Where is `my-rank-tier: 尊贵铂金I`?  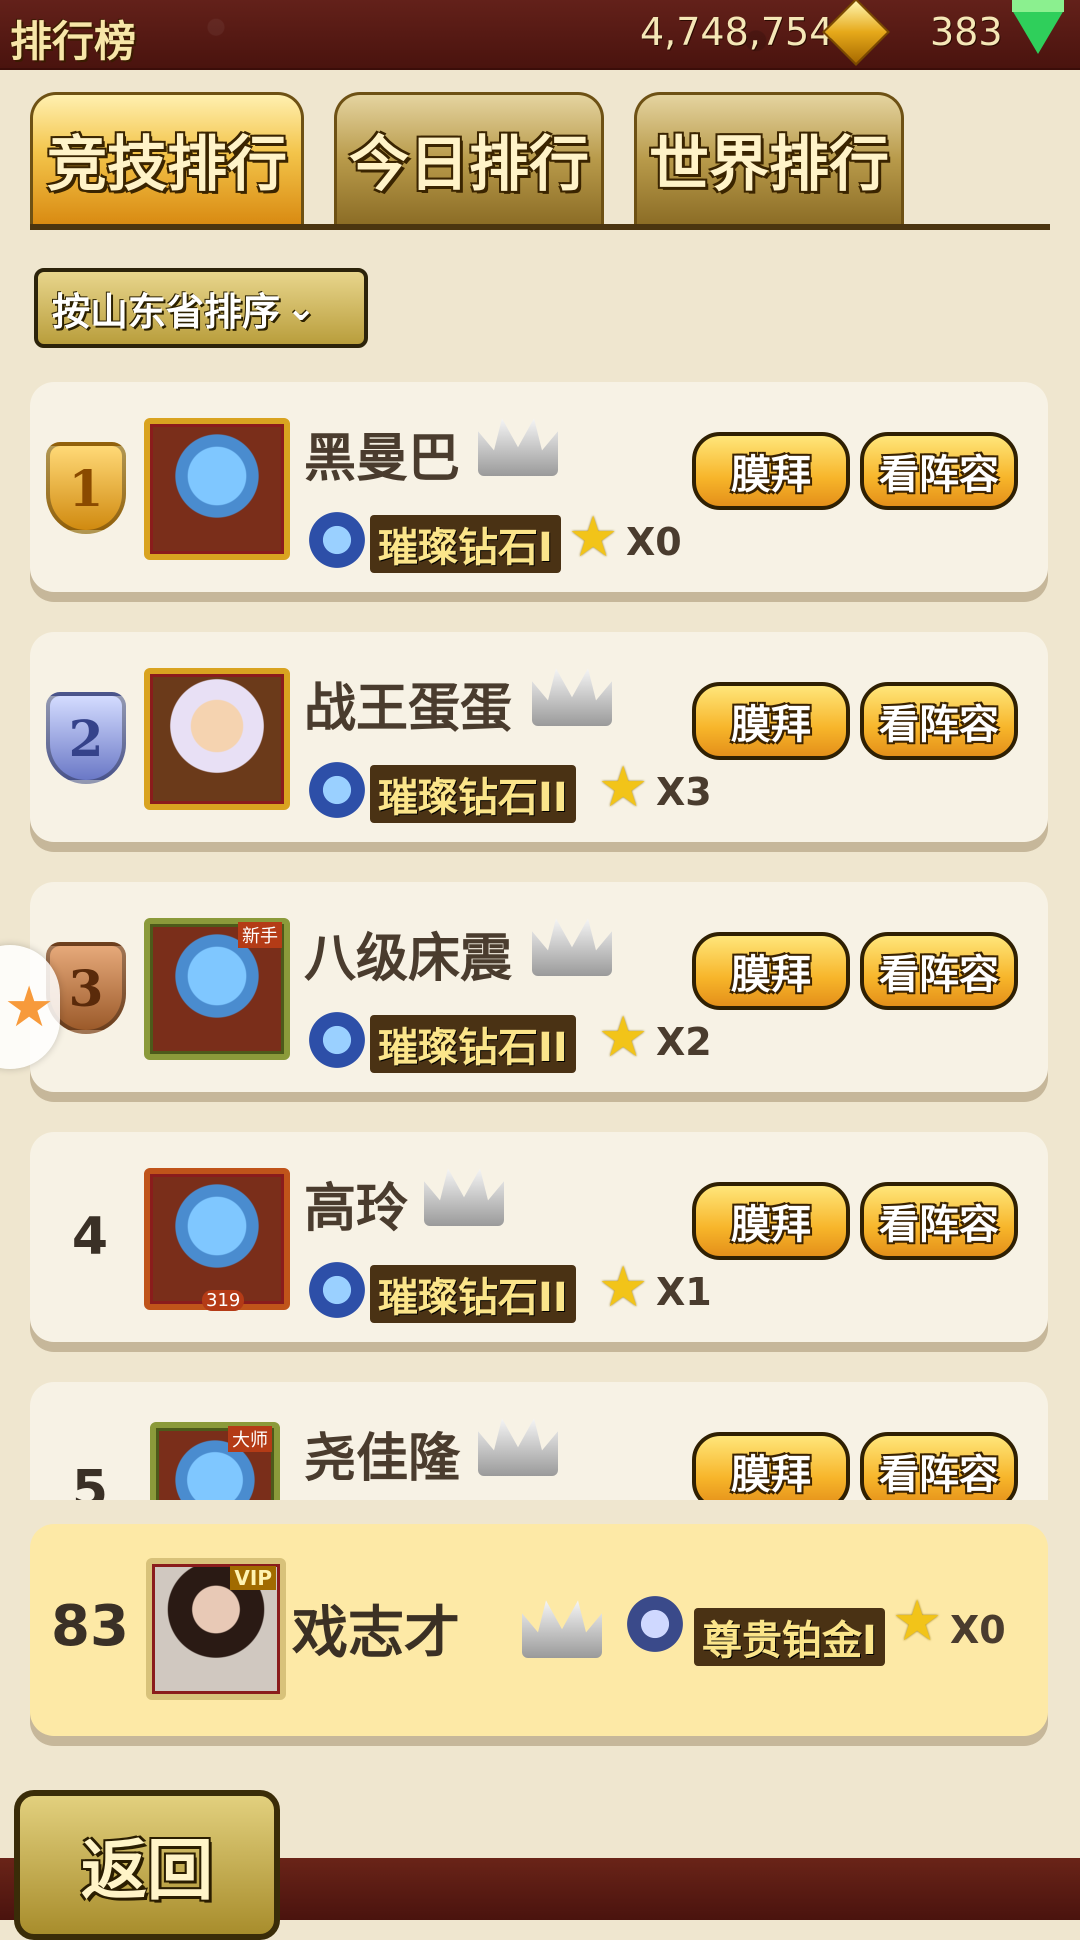 my-rank-tier: 尊贵铂金I is located at coordinates (789, 1637).